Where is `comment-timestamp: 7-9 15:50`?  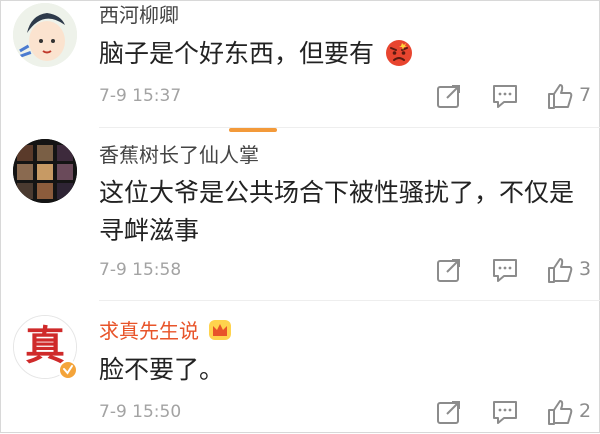 comment-timestamp: 7-9 15:50 is located at coordinates (140, 412).